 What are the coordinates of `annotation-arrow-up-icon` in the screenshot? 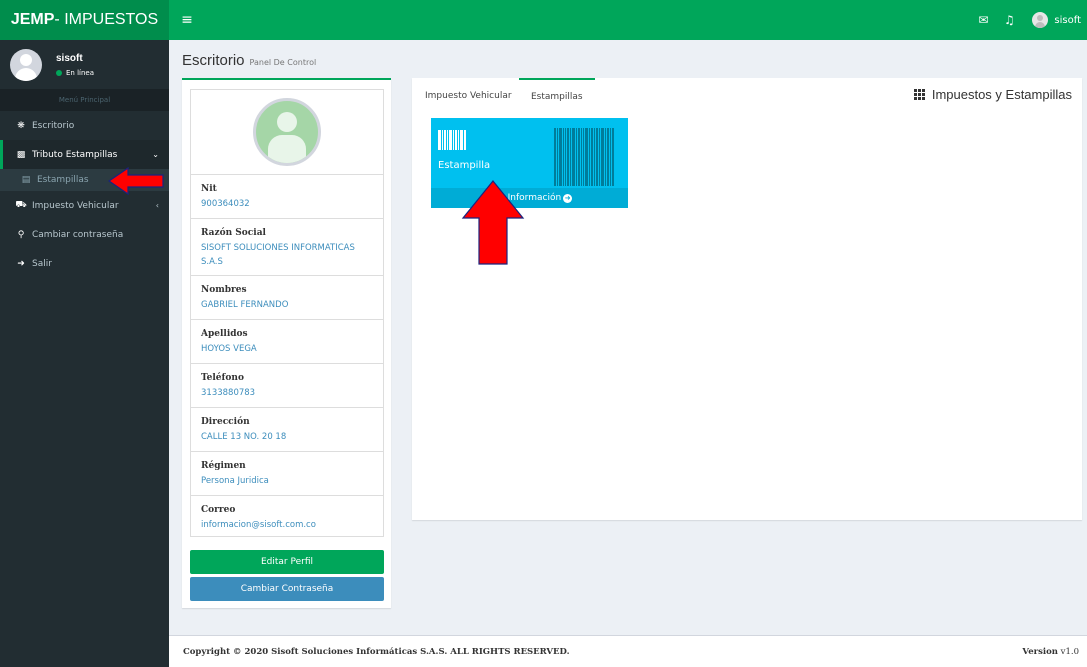 It's located at (493, 222).